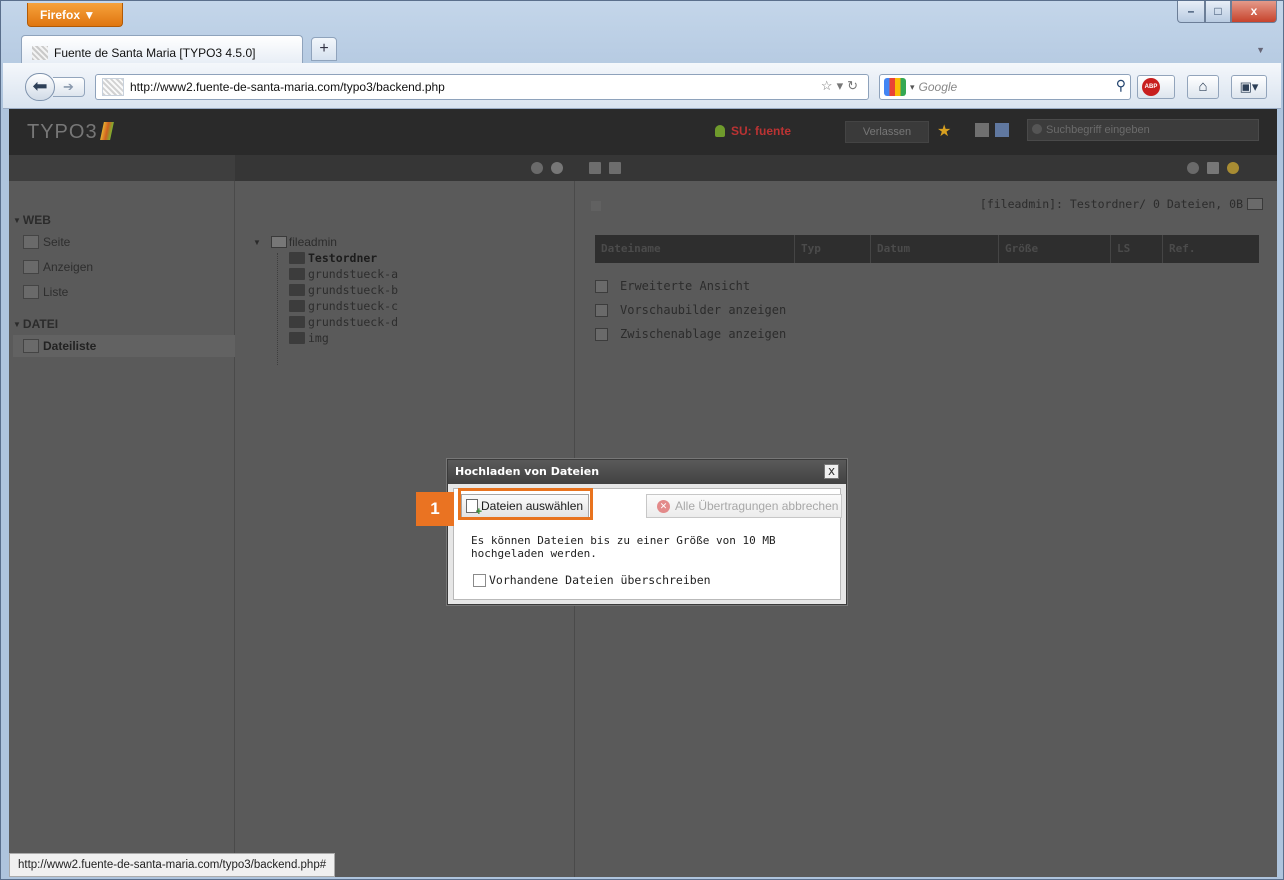 This screenshot has height=880, width=1284. What do you see at coordinates (744, 506) in the screenshot?
I see `abort-all-uploads-button: ✕ Alle Übertragungen abbrechen` at bounding box center [744, 506].